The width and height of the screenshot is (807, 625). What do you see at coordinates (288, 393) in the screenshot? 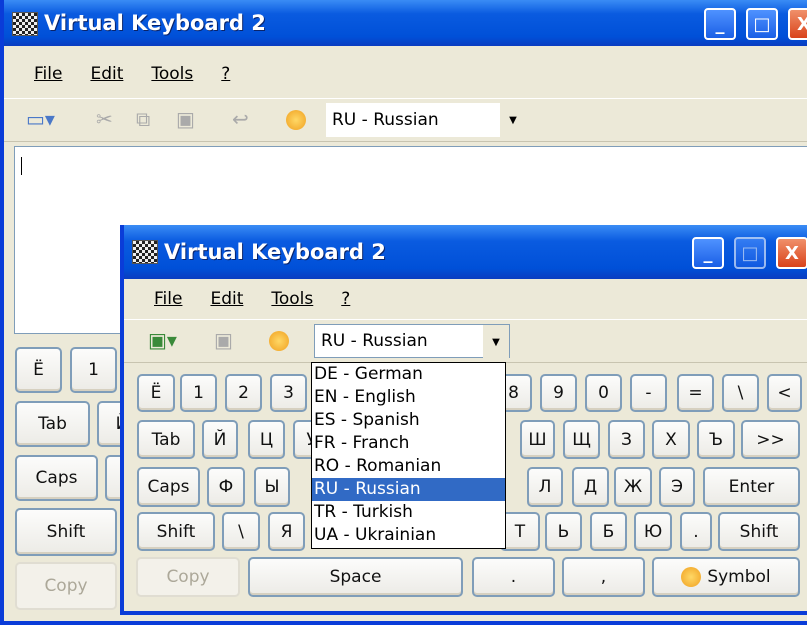
I see `key-row1-3: 3` at bounding box center [288, 393].